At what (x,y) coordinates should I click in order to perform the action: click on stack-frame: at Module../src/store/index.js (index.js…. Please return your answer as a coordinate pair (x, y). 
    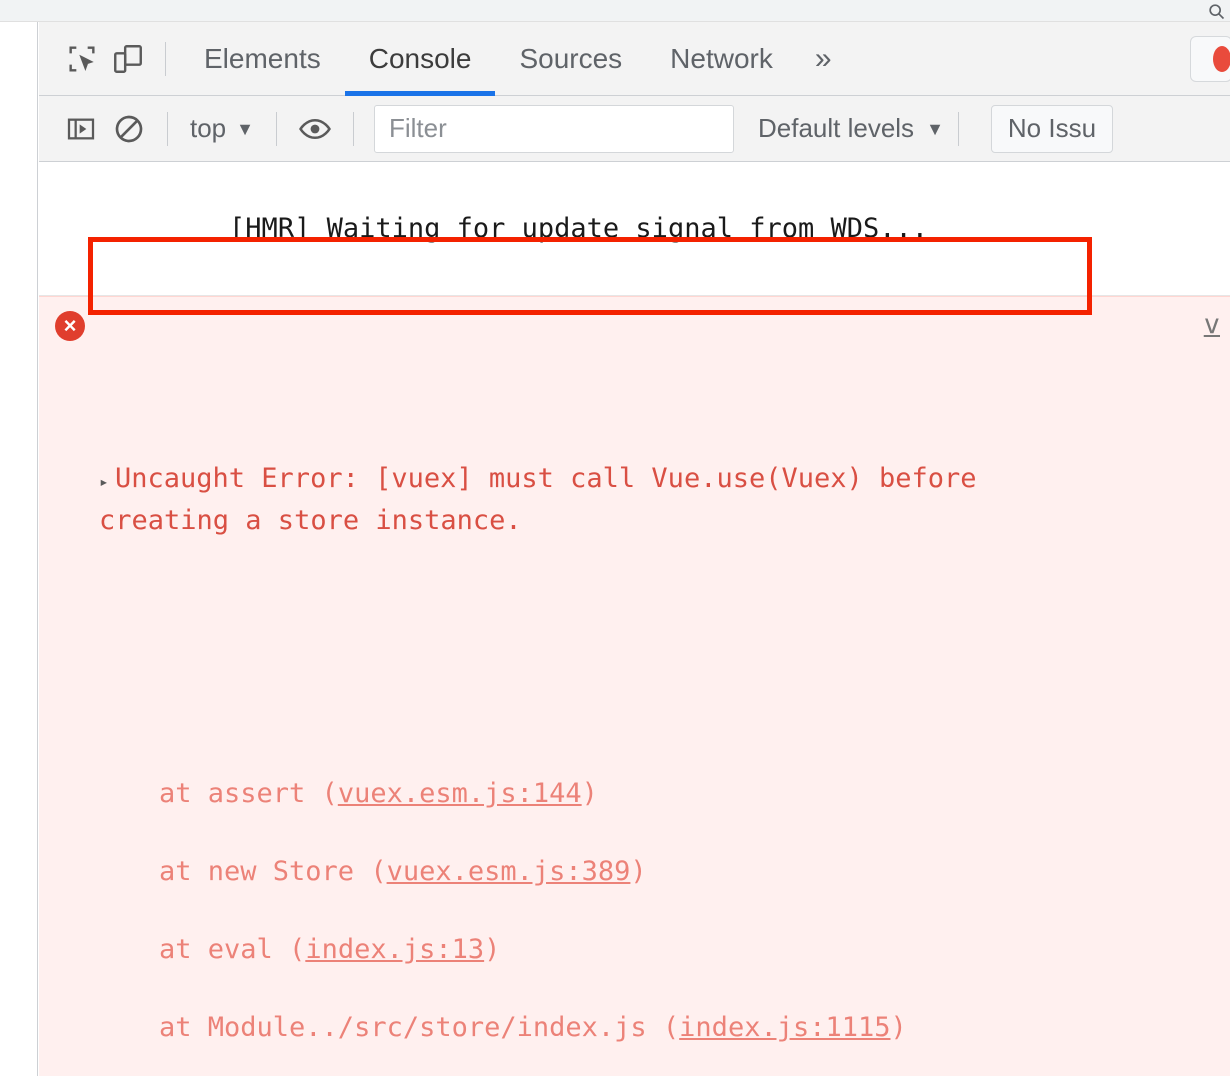
    Looking at the image, I should click on (694, 1027).